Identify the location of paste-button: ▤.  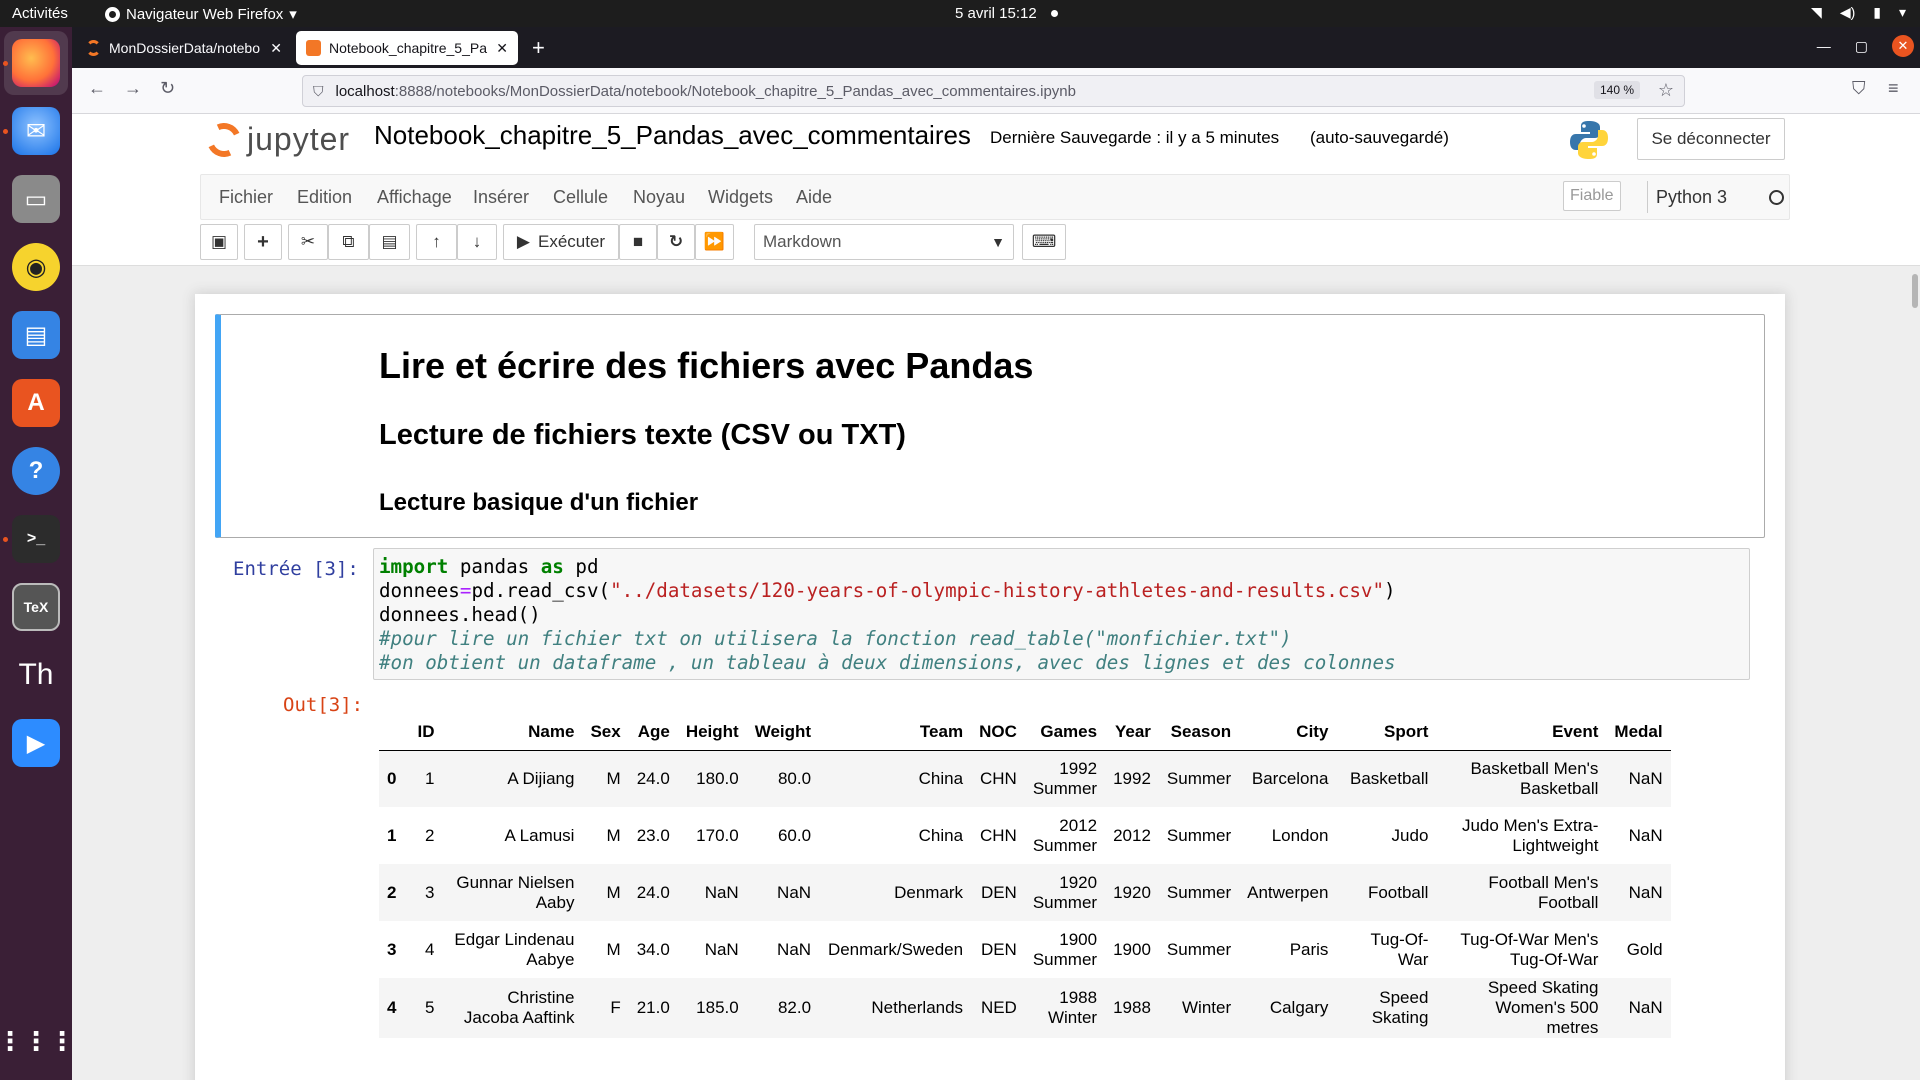
(389, 242).